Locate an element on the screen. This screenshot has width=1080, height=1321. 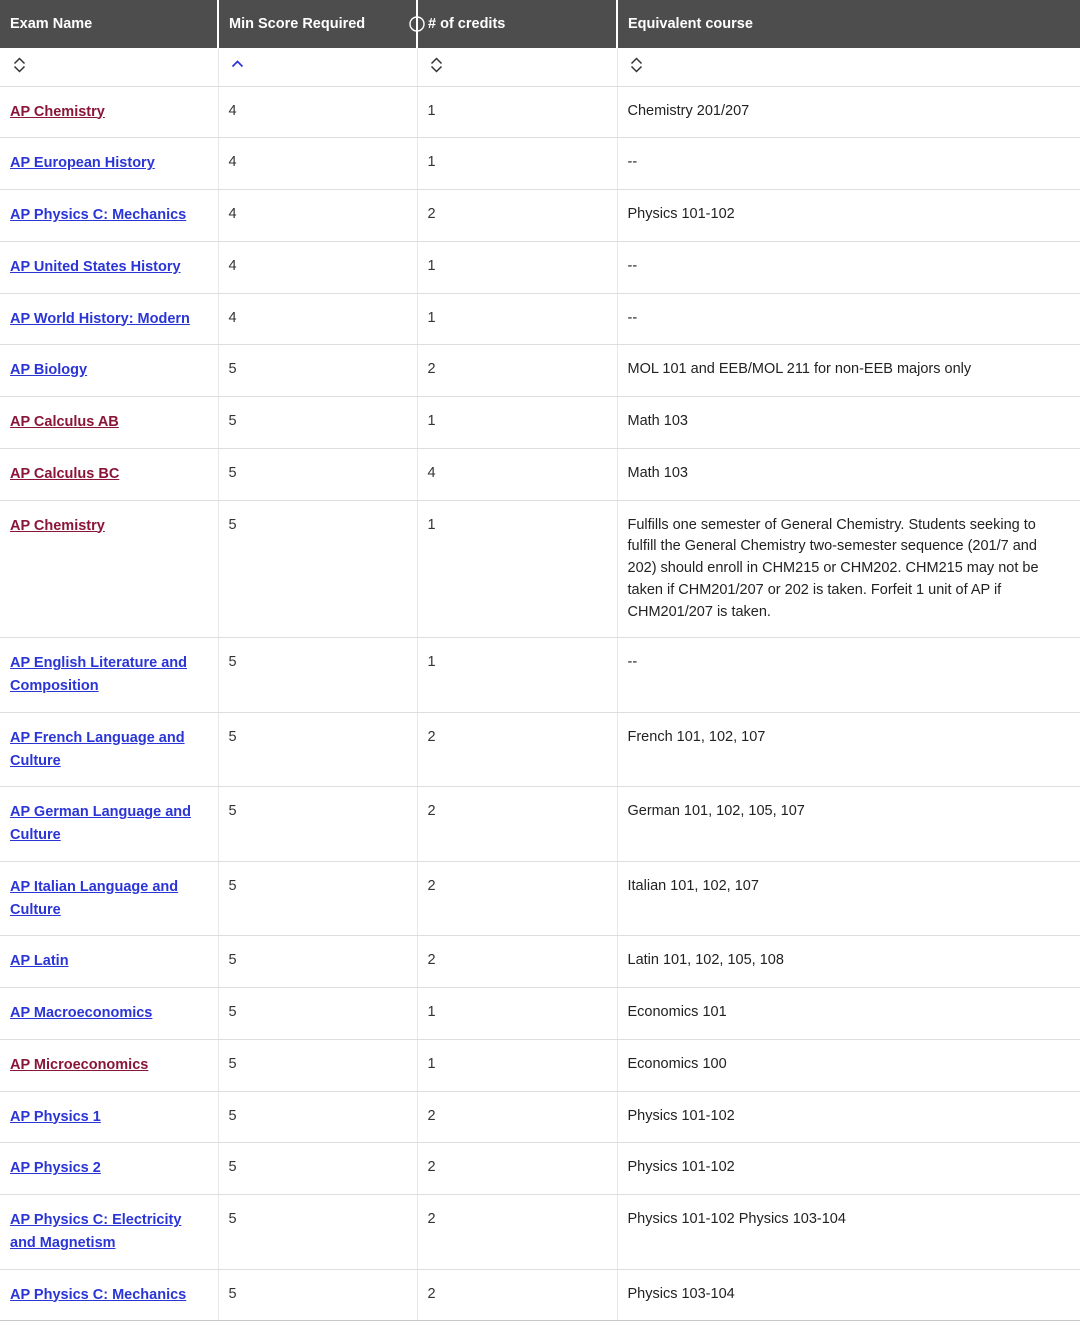
exam-name-link: AP Microeconomics is located at coordinates (79, 1065).